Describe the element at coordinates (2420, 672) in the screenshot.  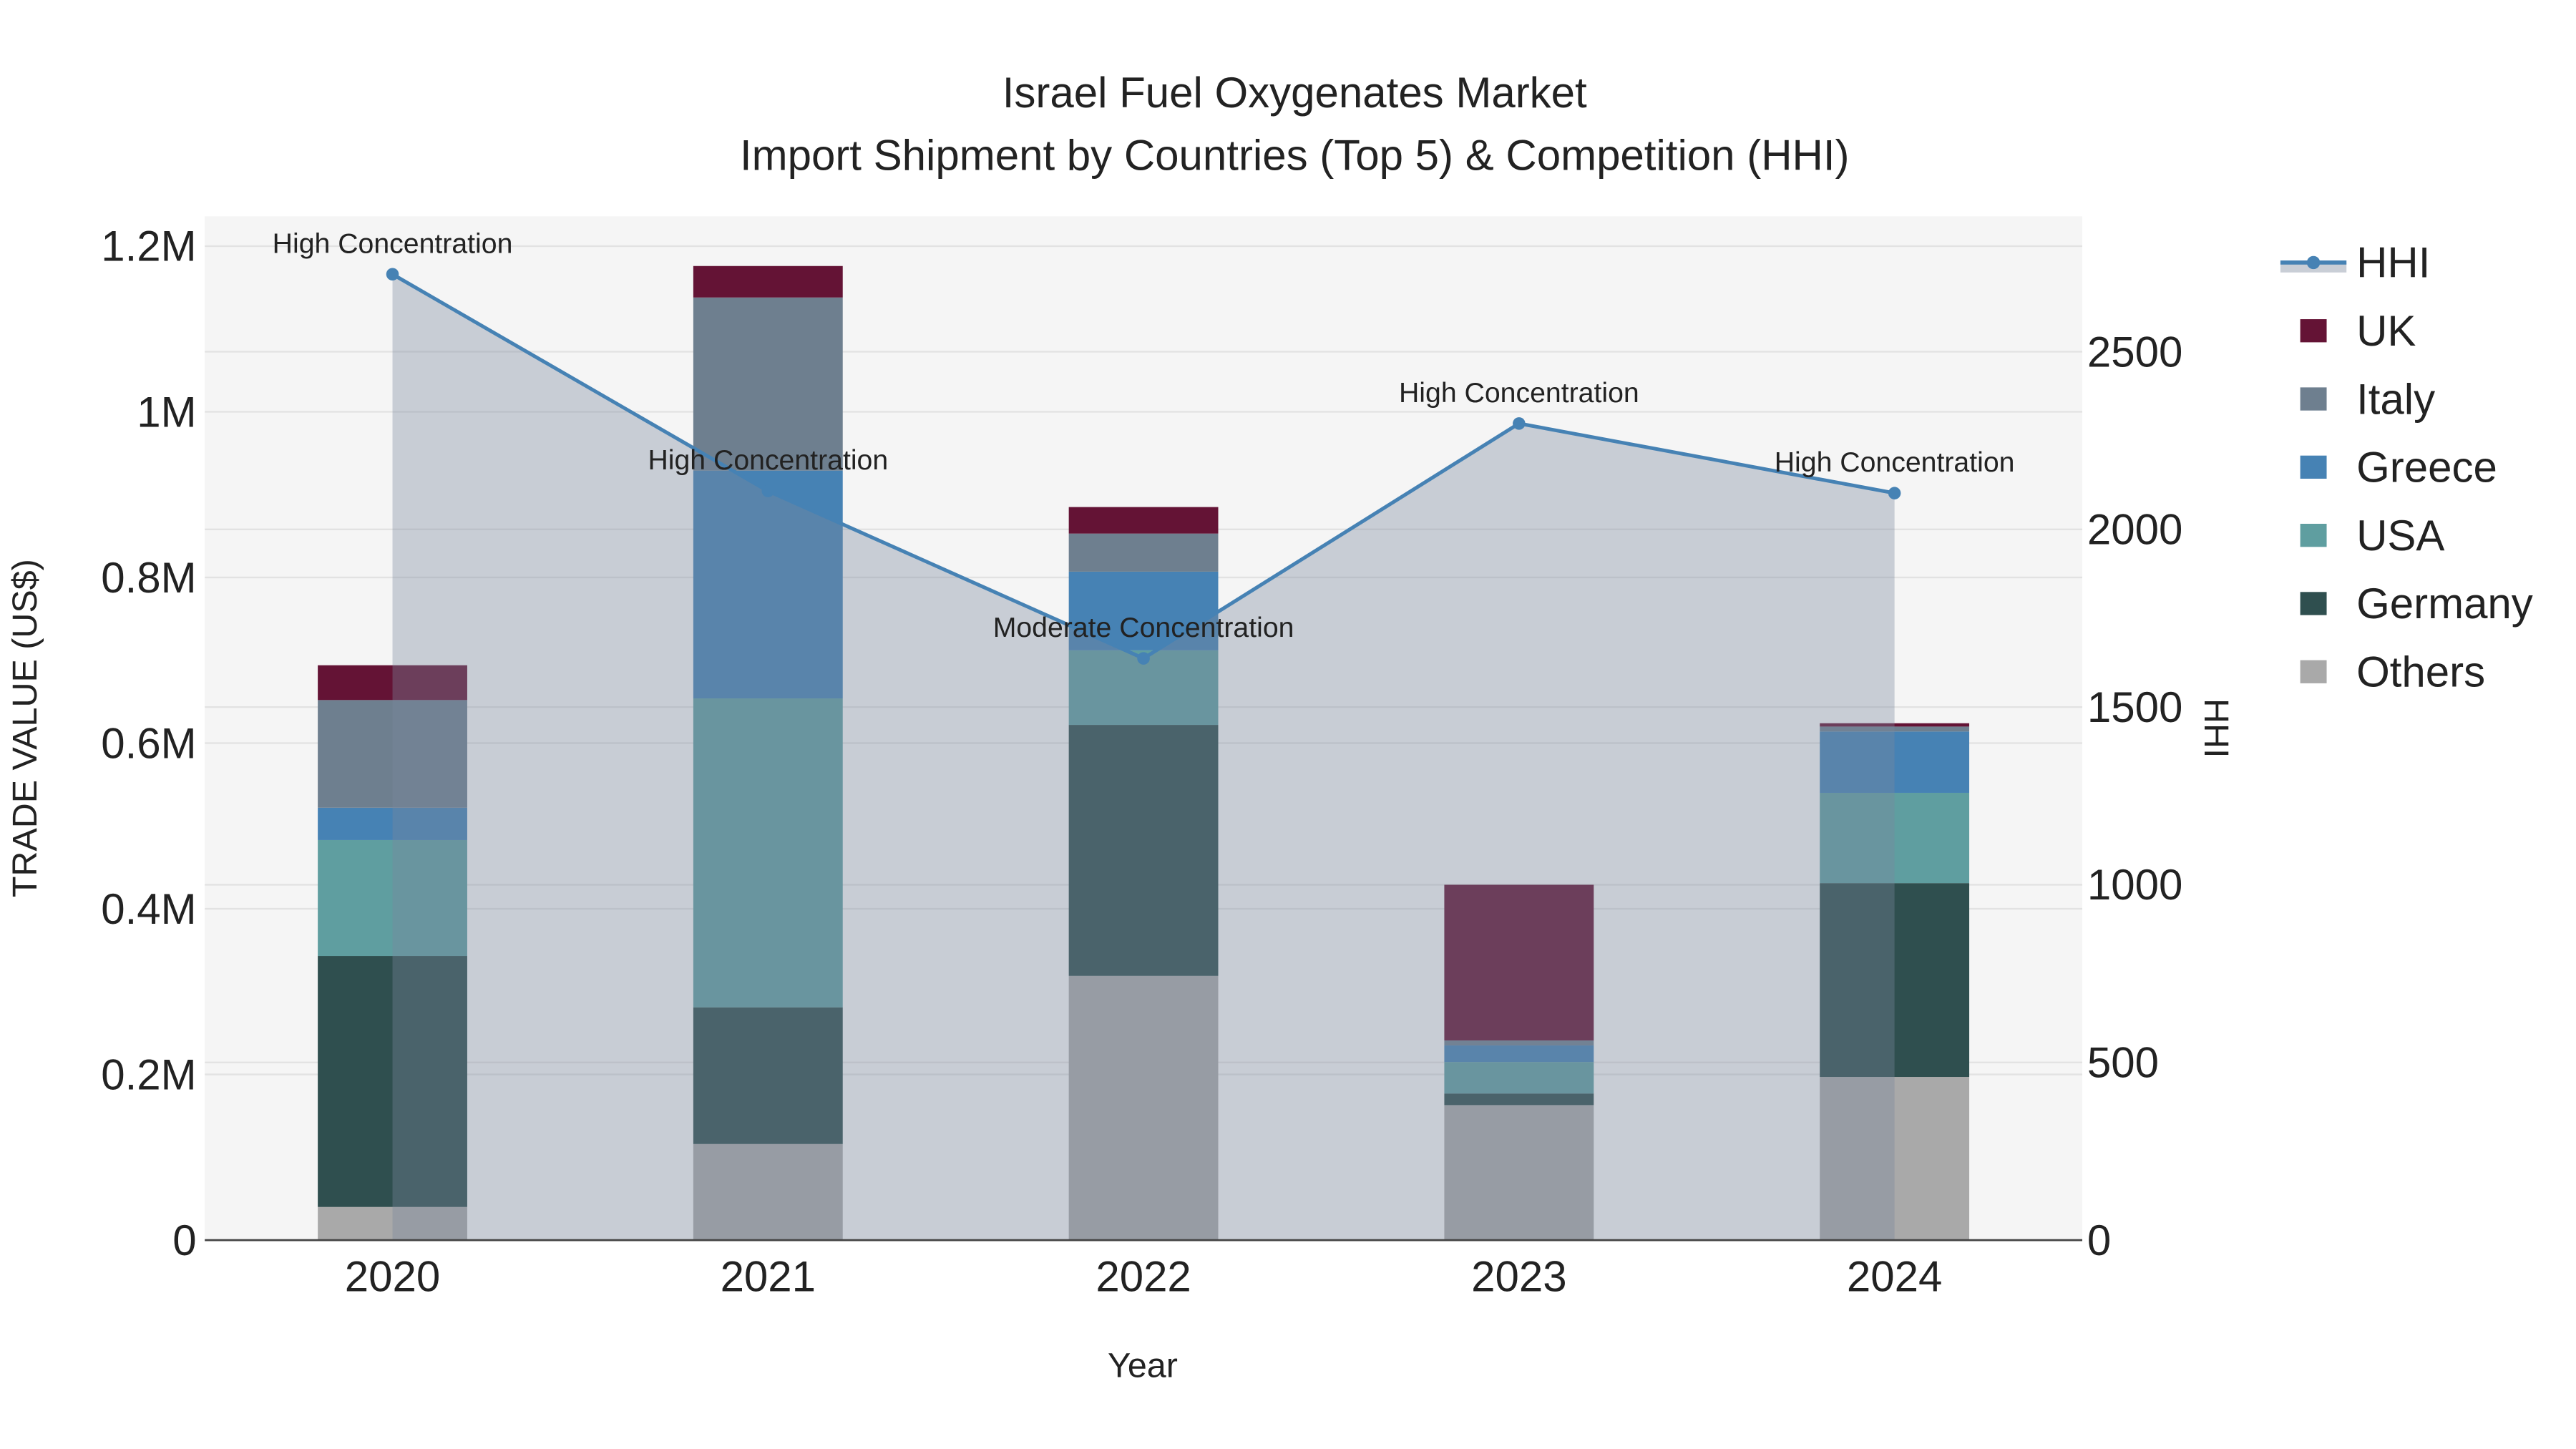
I see `legend-label-others: Others` at that location.